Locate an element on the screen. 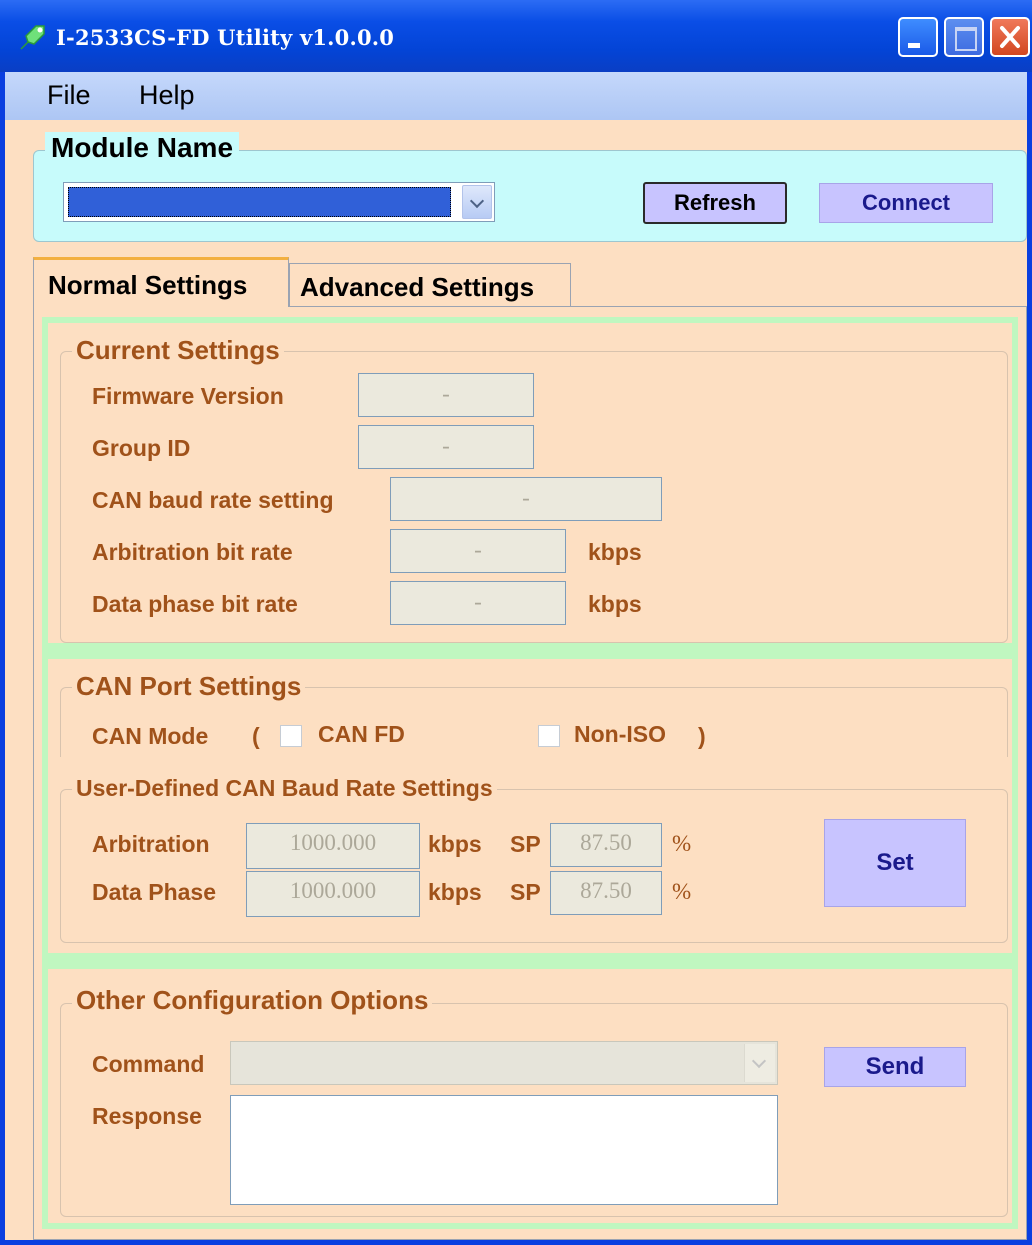  user-baud-rate-legend: User-Defined CAN Baud Rate Settings is located at coordinates (284, 788).